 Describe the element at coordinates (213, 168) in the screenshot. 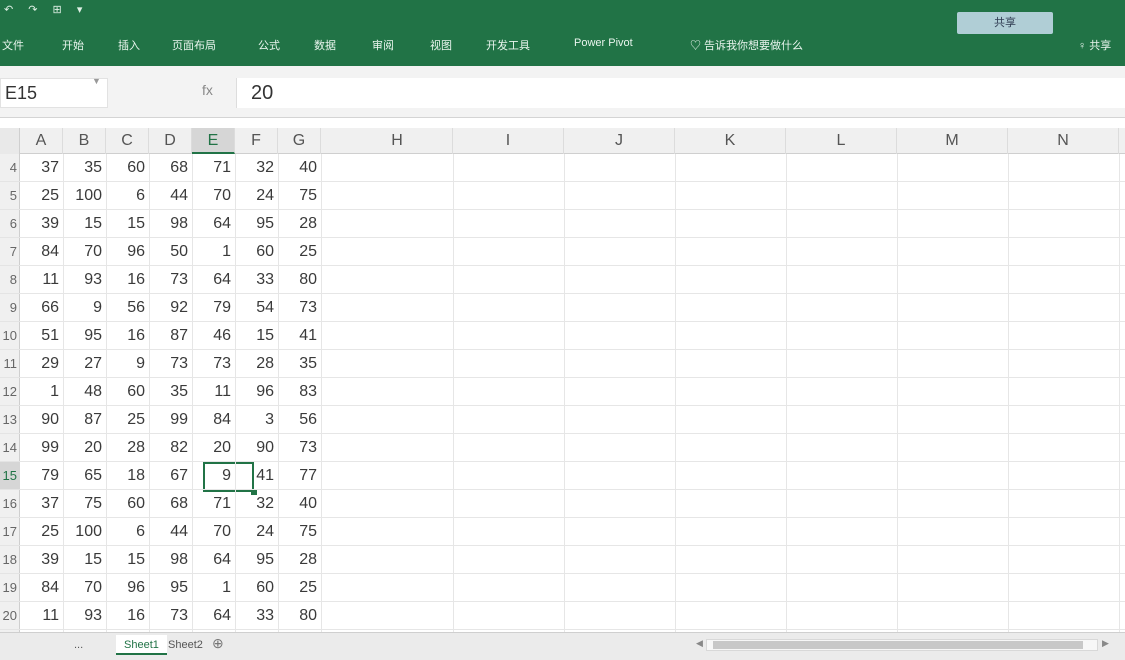

I see `cell-e4: 71` at that location.